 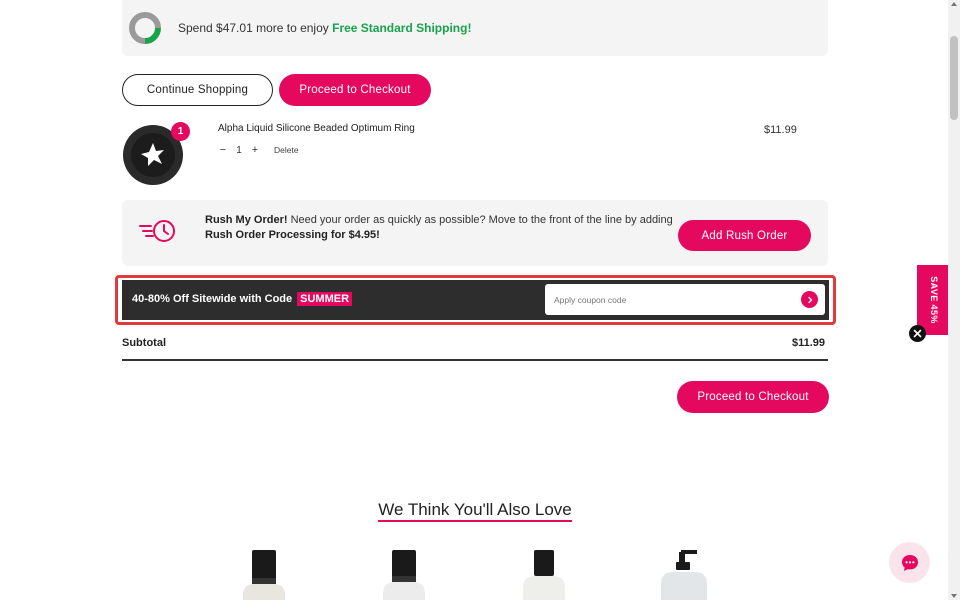 What do you see at coordinates (197, 90) in the screenshot?
I see `continue-shopping-button: Continue Shopping` at bounding box center [197, 90].